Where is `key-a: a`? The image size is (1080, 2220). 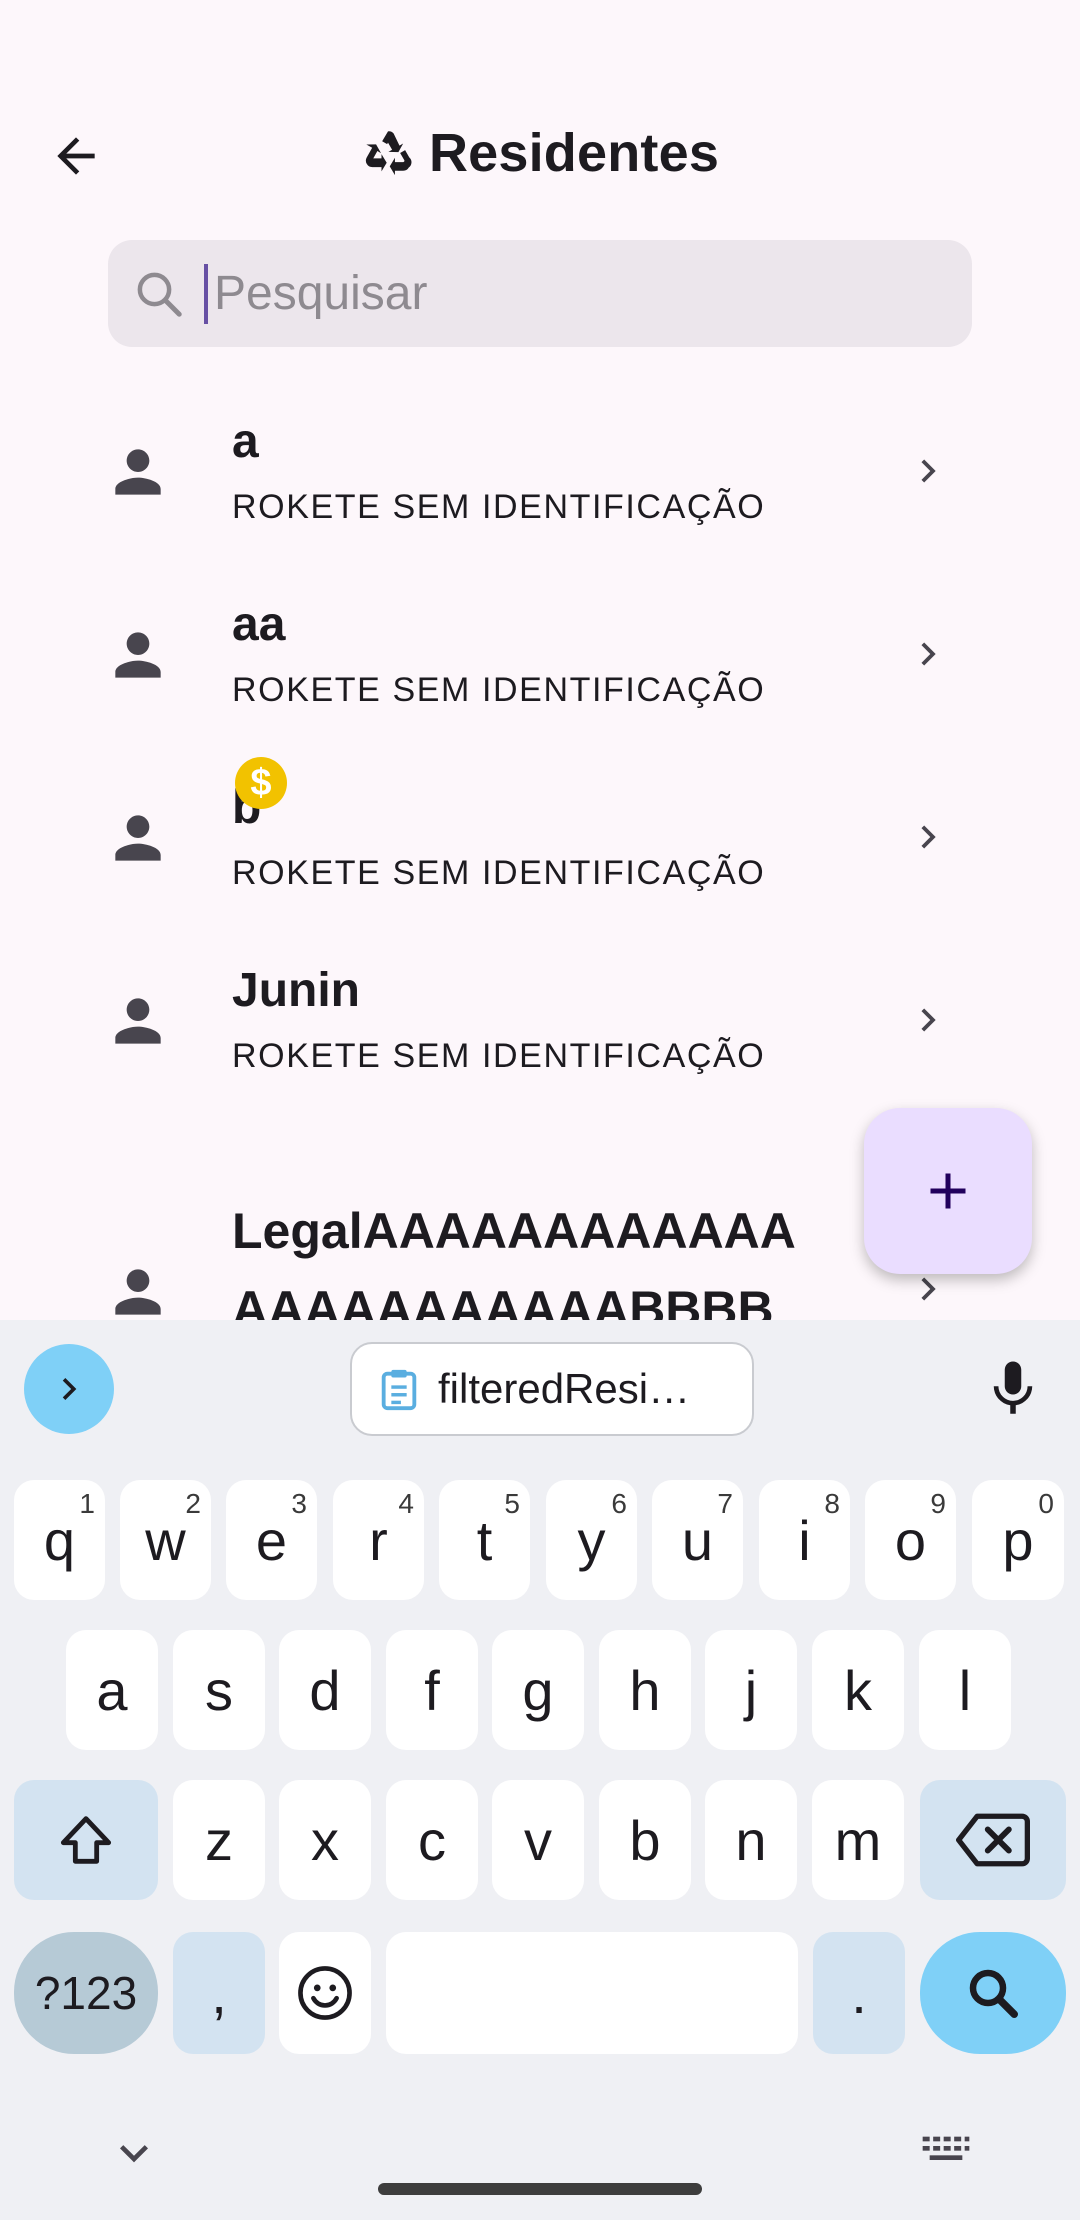
key-a: a is located at coordinates (112, 1690).